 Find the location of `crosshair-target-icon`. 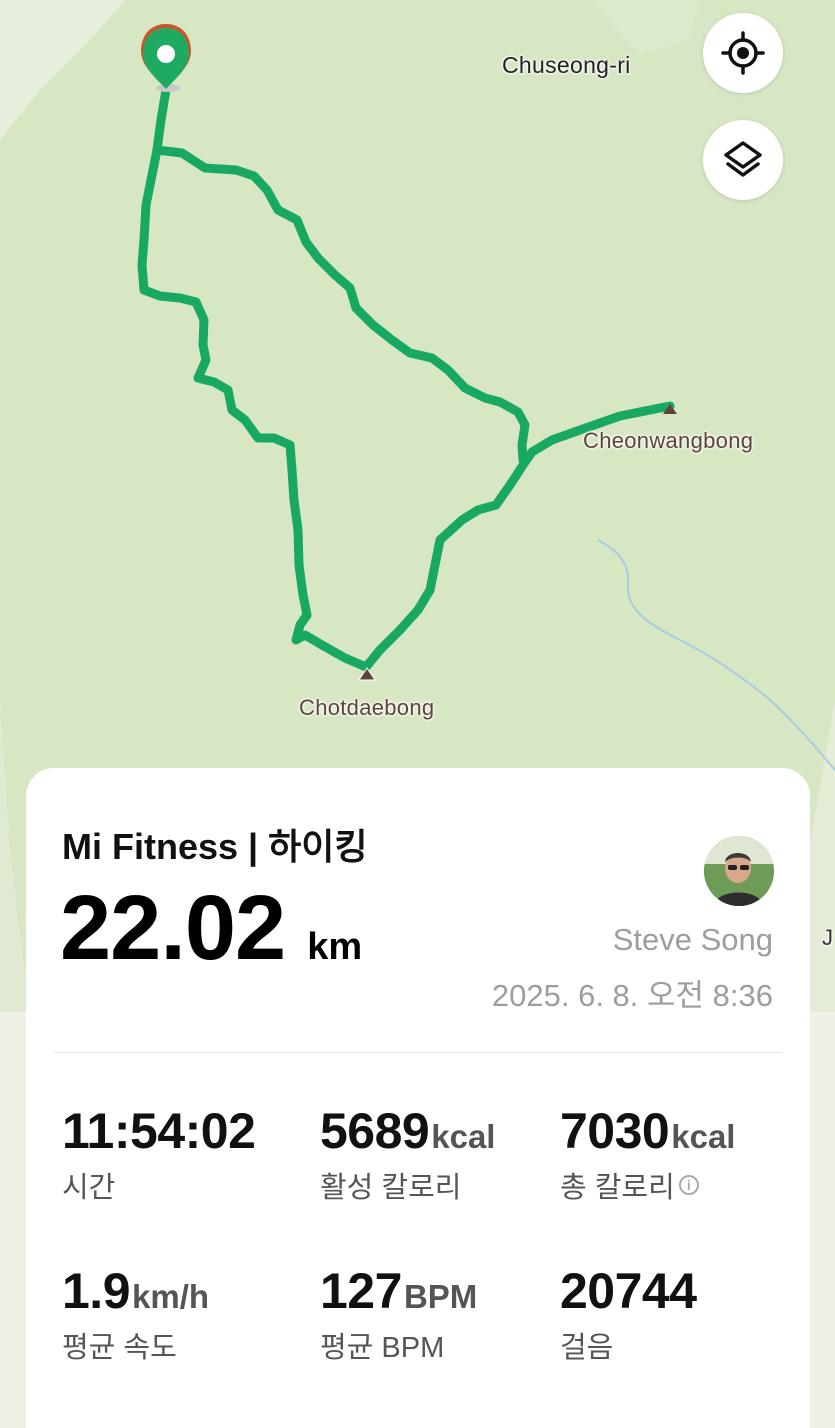

crosshair-target-icon is located at coordinates (743, 53).